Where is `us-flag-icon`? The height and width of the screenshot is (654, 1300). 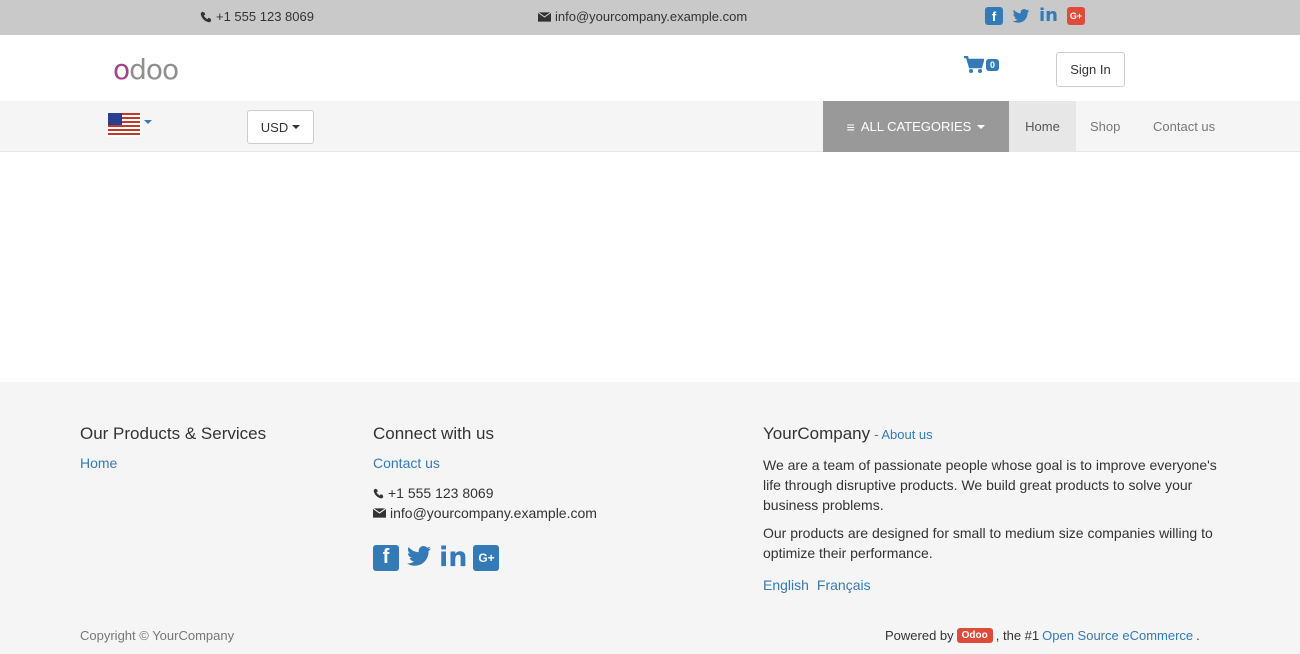
us-flag-icon is located at coordinates (124, 125).